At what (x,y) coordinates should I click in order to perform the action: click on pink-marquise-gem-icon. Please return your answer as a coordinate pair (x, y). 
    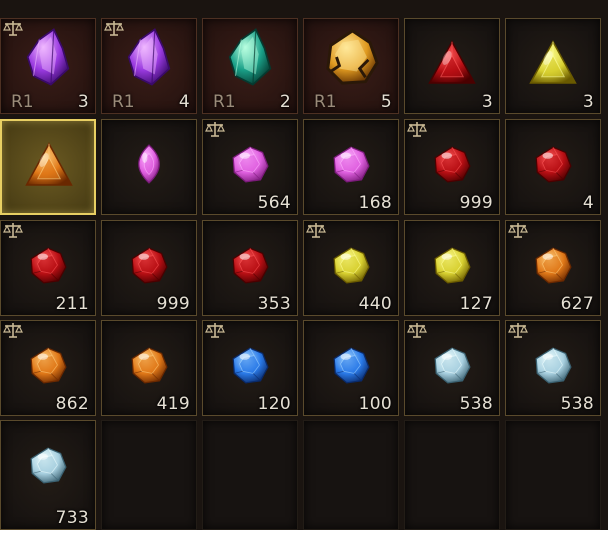
    Looking at the image, I should click on (149, 164).